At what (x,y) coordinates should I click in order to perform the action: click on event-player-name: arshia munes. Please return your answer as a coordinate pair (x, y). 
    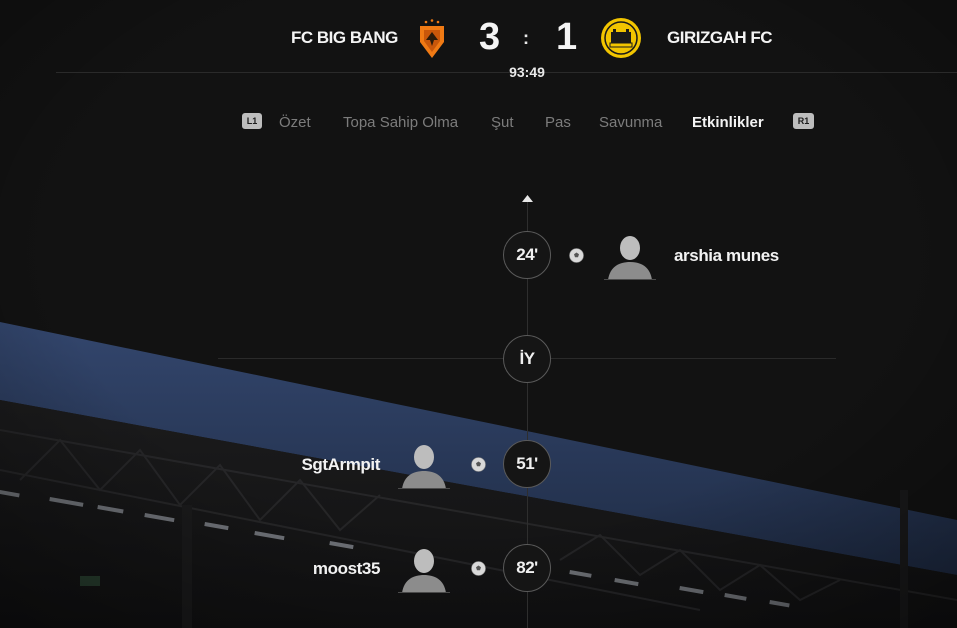
    Looking at the image, I should click on (726, 255).